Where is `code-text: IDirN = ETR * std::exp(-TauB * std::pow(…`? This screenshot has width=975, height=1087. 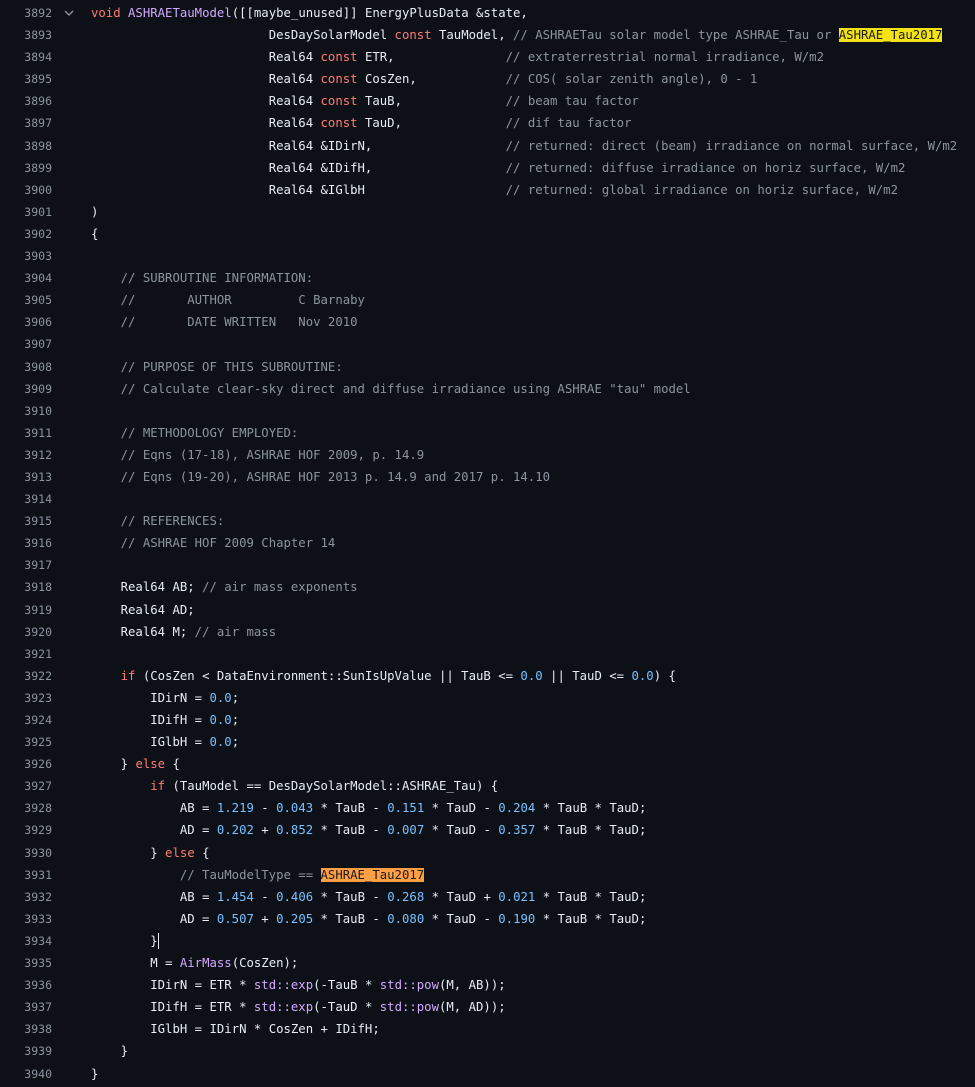
code-text: IDirN = ETR * std::exp(-TauB * std::pow(… is located at coordinates (298, 985).